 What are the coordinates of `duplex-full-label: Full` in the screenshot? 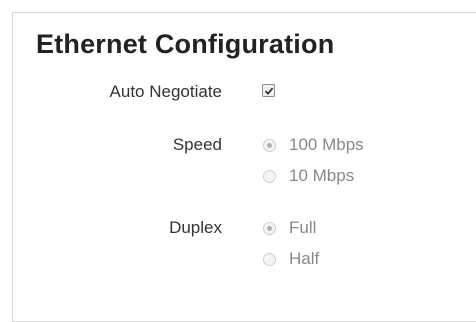 It's located at (303, 227).